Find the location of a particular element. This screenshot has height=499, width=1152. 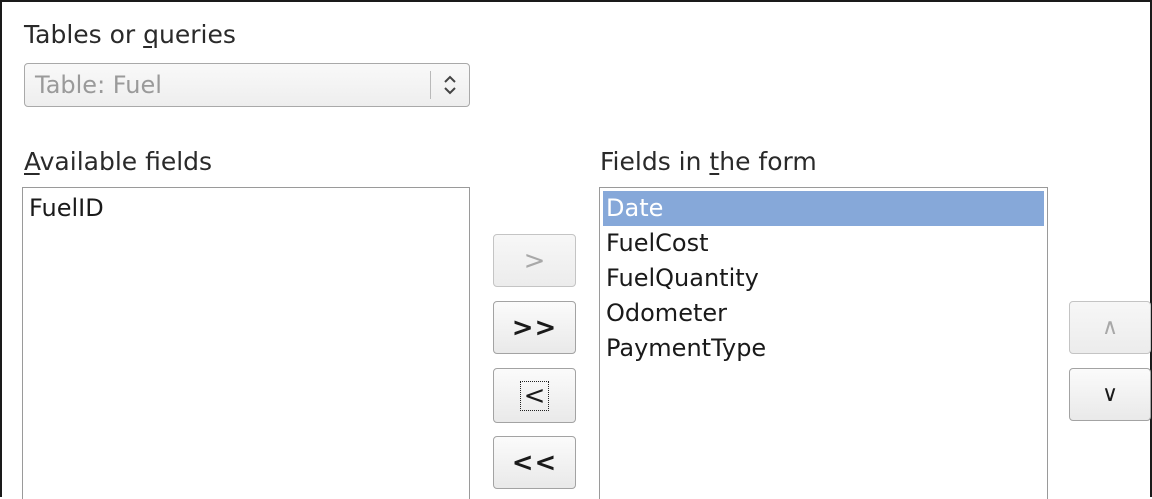

updown-chevron-icon is located at coordinates (450, 85).